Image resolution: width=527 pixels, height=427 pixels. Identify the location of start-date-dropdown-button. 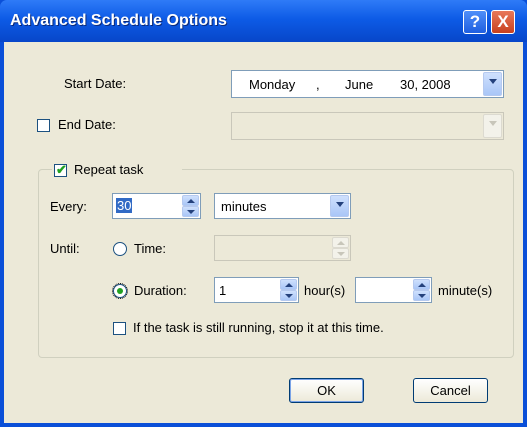
(492, 84).